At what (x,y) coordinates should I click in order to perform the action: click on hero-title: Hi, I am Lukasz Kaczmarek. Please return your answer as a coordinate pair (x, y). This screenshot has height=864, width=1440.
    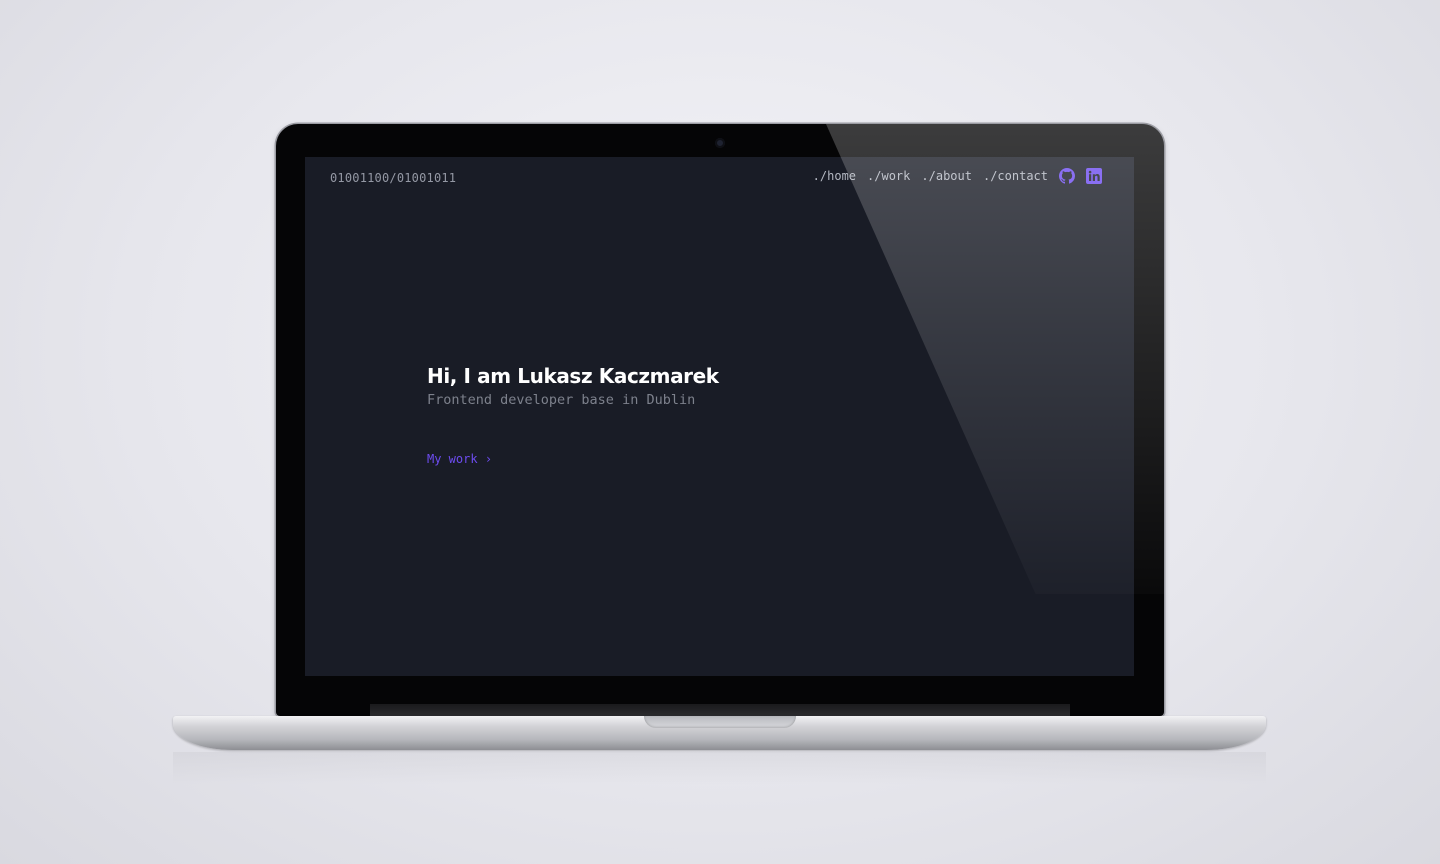
    Looking at the image, I should click on (573, 376).